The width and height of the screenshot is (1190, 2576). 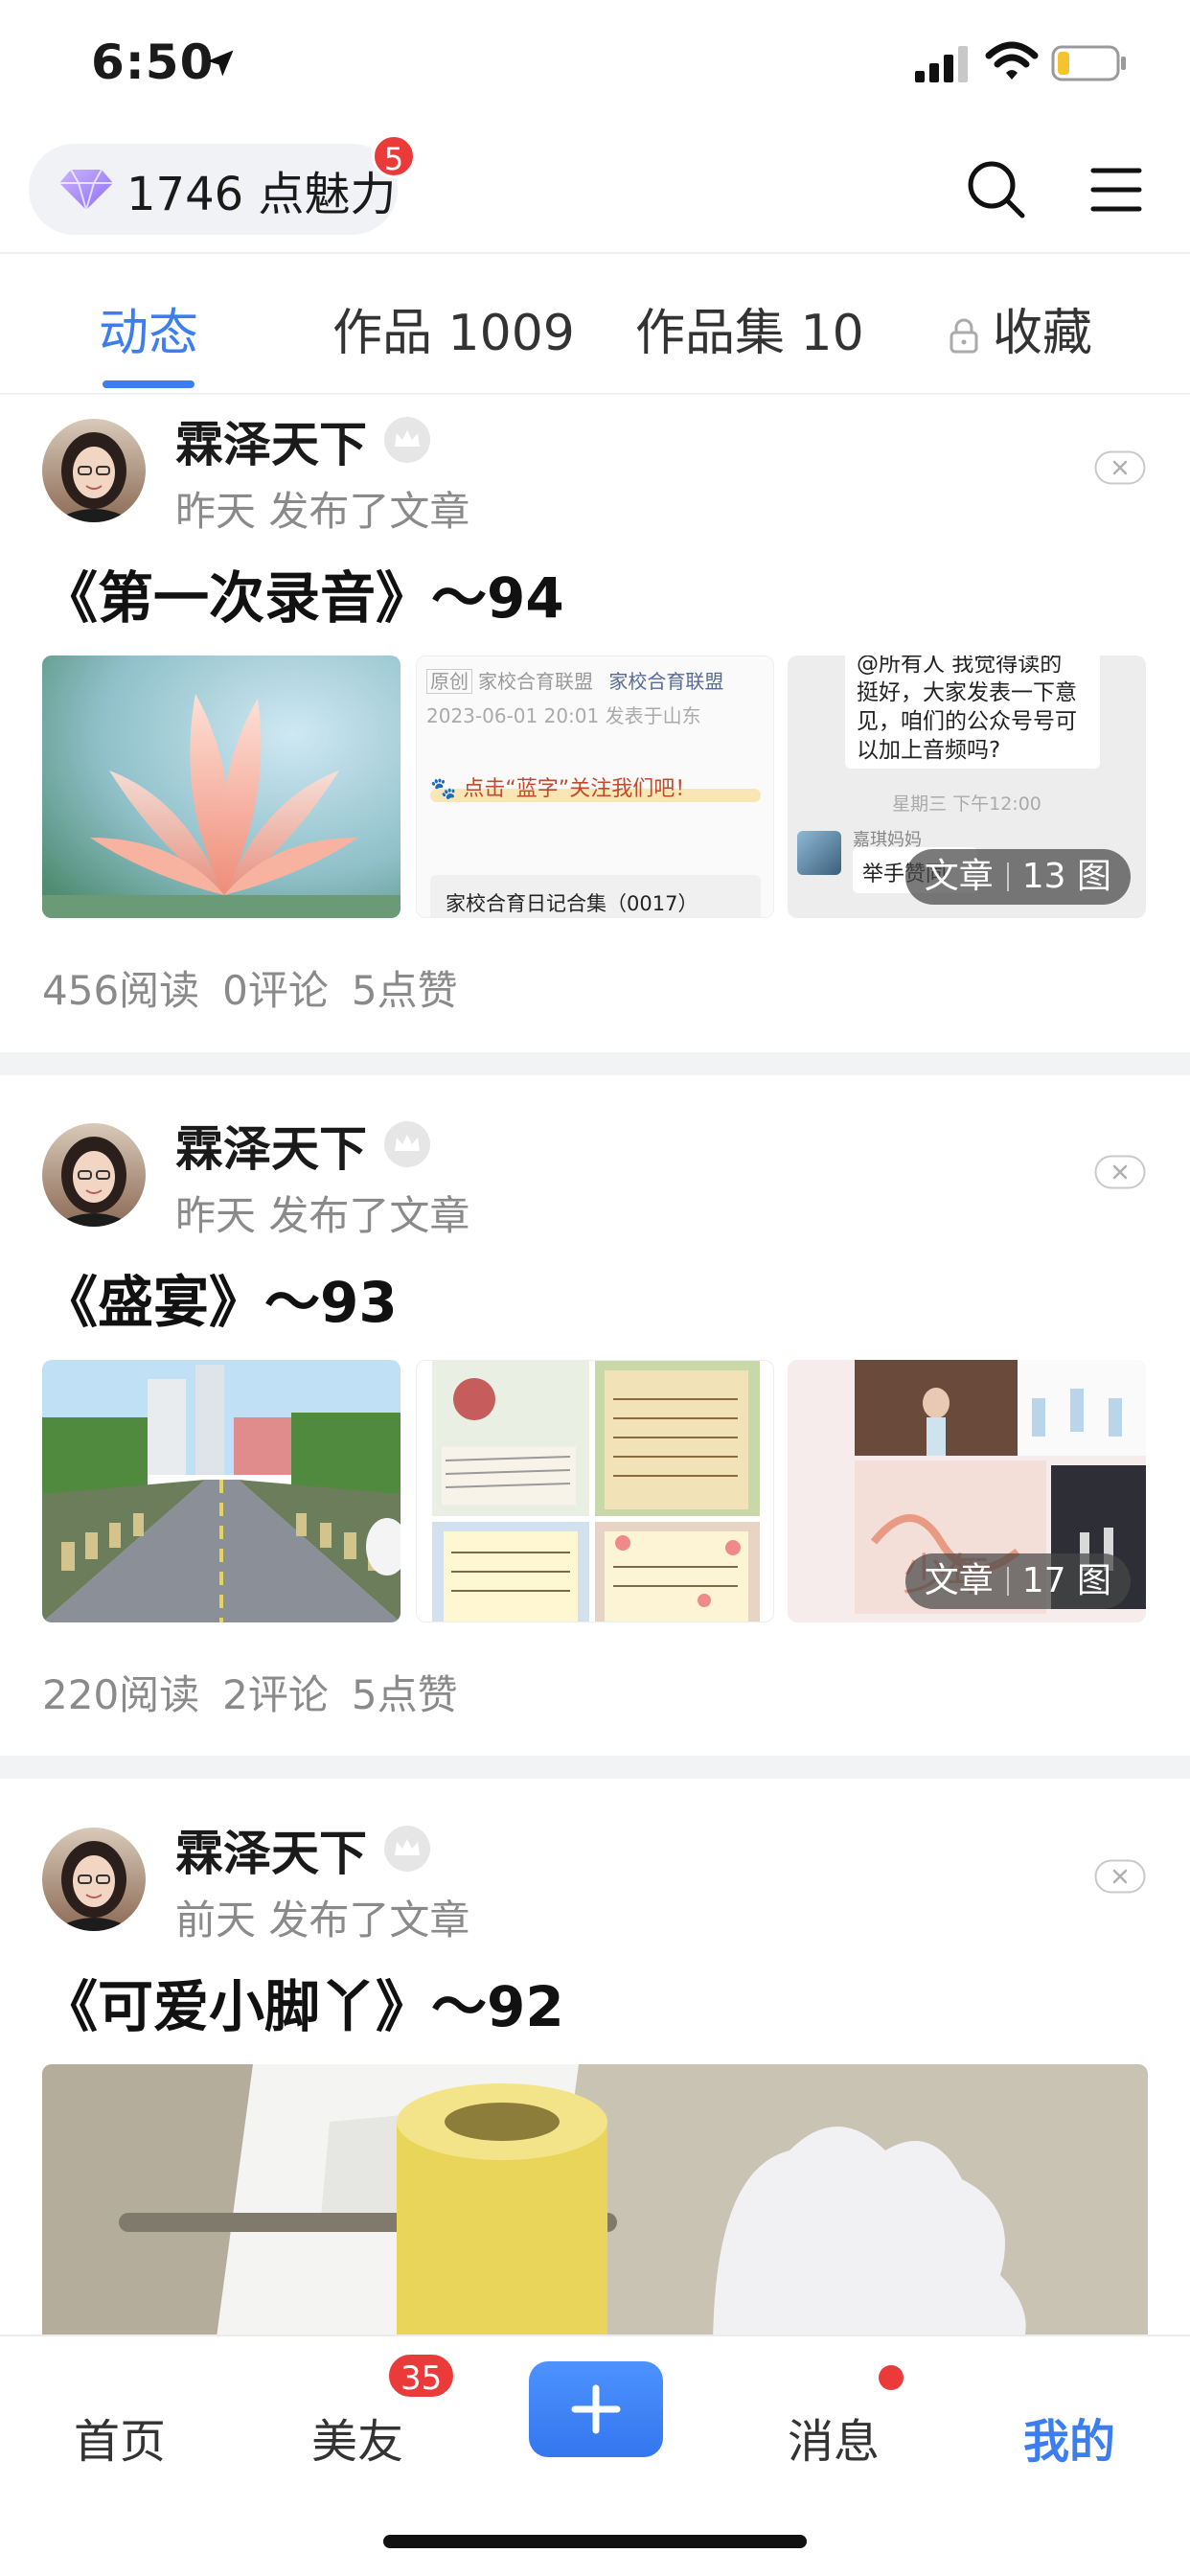 What do you see at coordinates (997, 189) in the screenshot?
I see `search-icon` at bounding box center [997, 189].